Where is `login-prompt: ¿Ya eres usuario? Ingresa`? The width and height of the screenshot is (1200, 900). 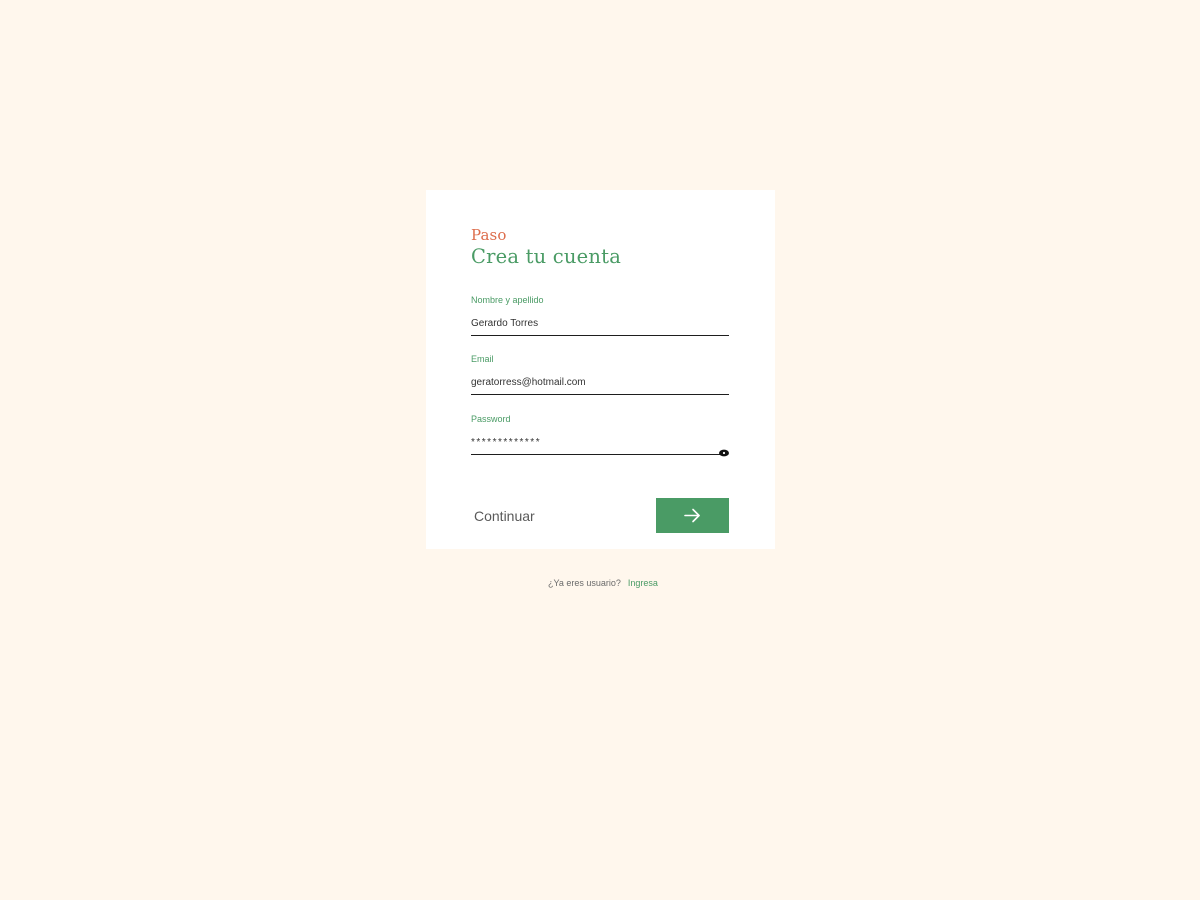
login-prompt: ¿Ya eres usuario? Ingresa is located at coordinates (603, 583).